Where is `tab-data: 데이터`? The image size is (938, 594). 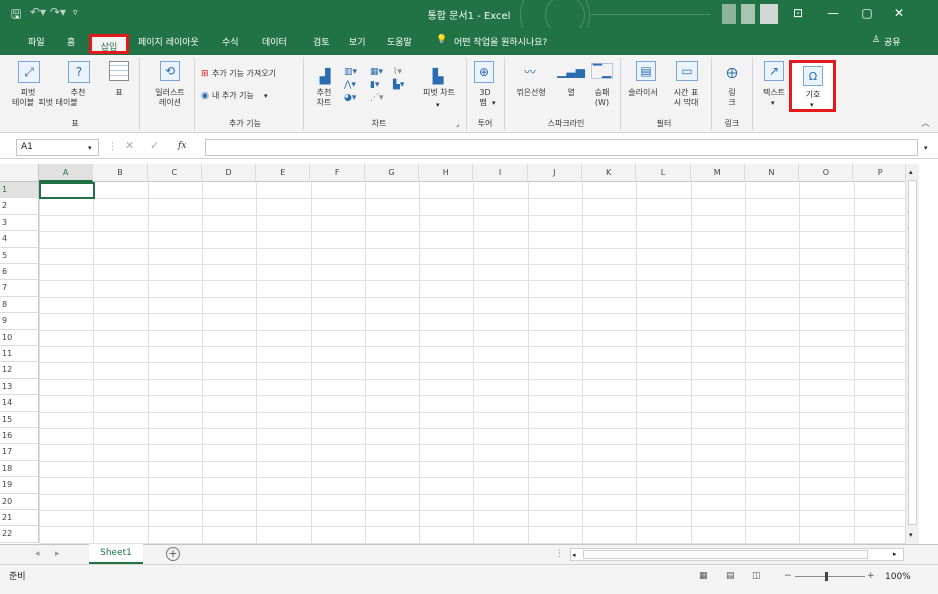 tab-data: 데이터 is located at coordinates (274, 41).